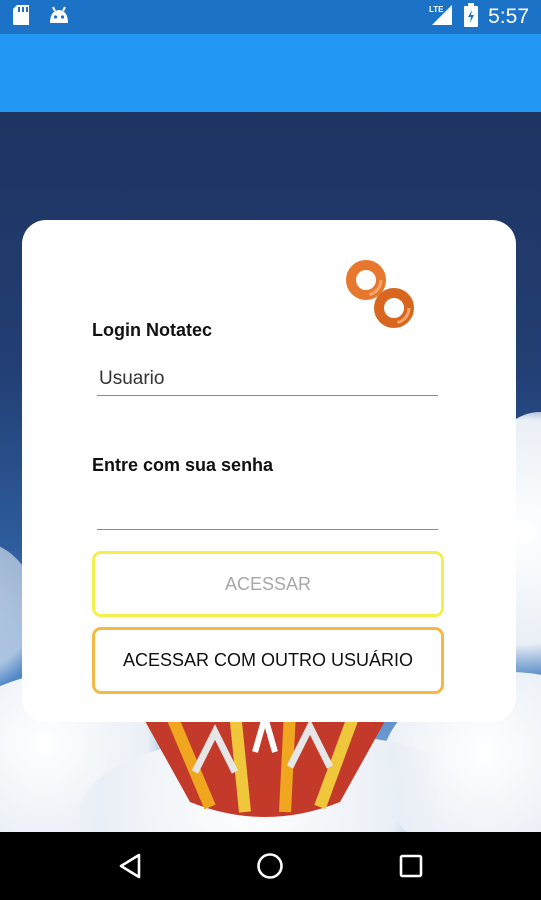 This screenshot has height=900, width=541. Describe the element at coordinates (268, 584) in the screenshot. I see `access-button: ACESSAR` at that location.